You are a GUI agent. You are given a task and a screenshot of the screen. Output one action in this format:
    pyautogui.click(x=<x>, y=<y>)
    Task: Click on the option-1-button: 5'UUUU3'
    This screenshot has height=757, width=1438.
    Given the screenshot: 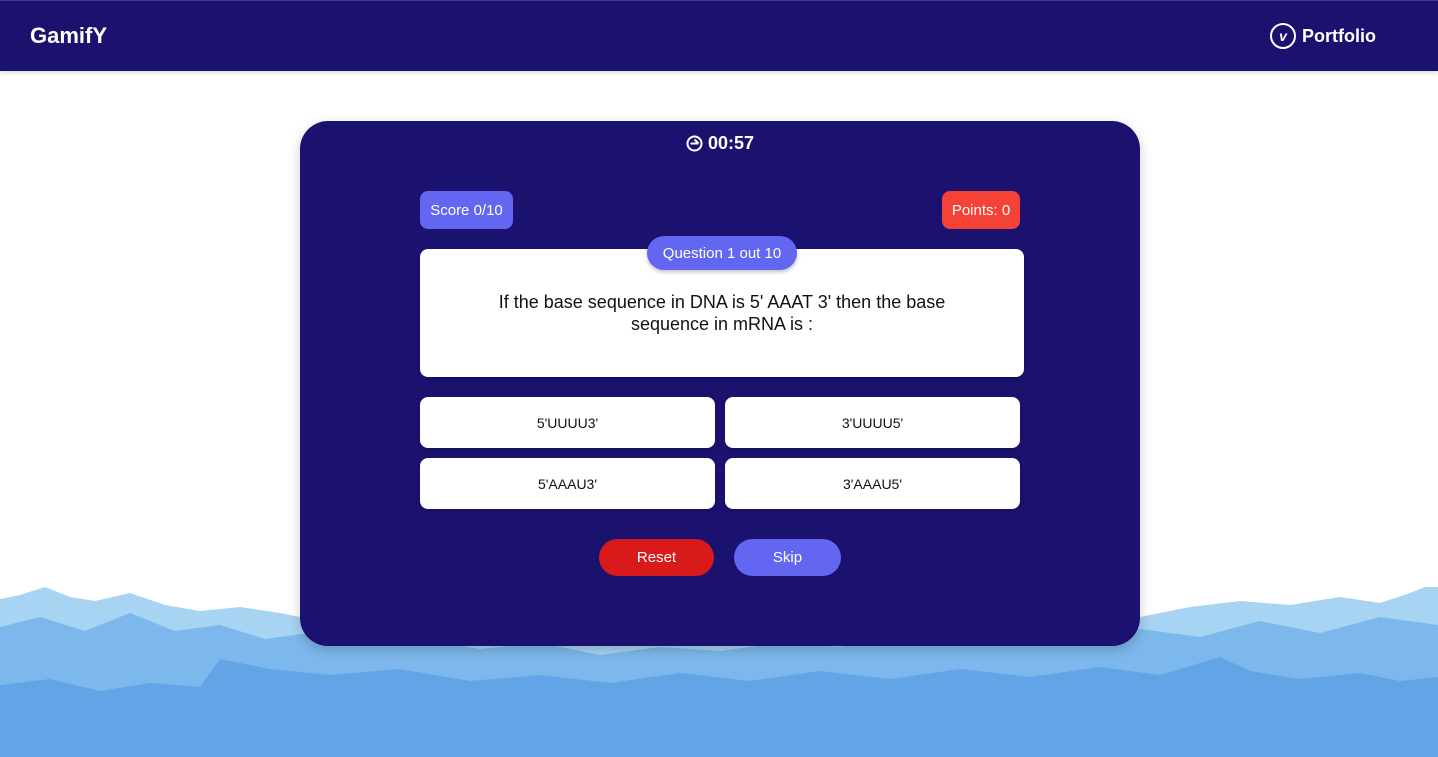 What is the action you would take?
    pyautogui.click(x=567, y=422)
    